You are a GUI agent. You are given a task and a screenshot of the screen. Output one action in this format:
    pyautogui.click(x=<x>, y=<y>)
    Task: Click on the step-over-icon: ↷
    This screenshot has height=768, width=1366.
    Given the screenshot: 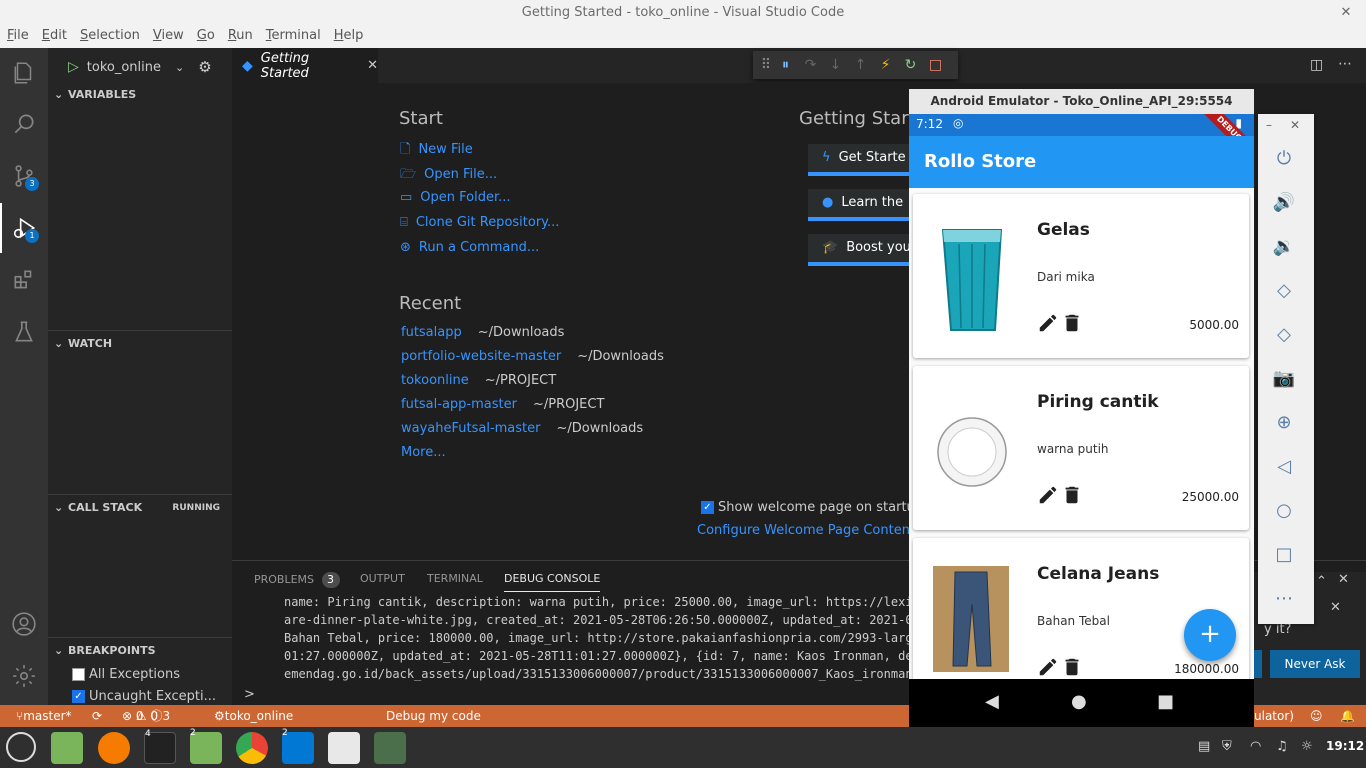 What is the action you would take?
    pyautogui.click(x=810, y=65)
    